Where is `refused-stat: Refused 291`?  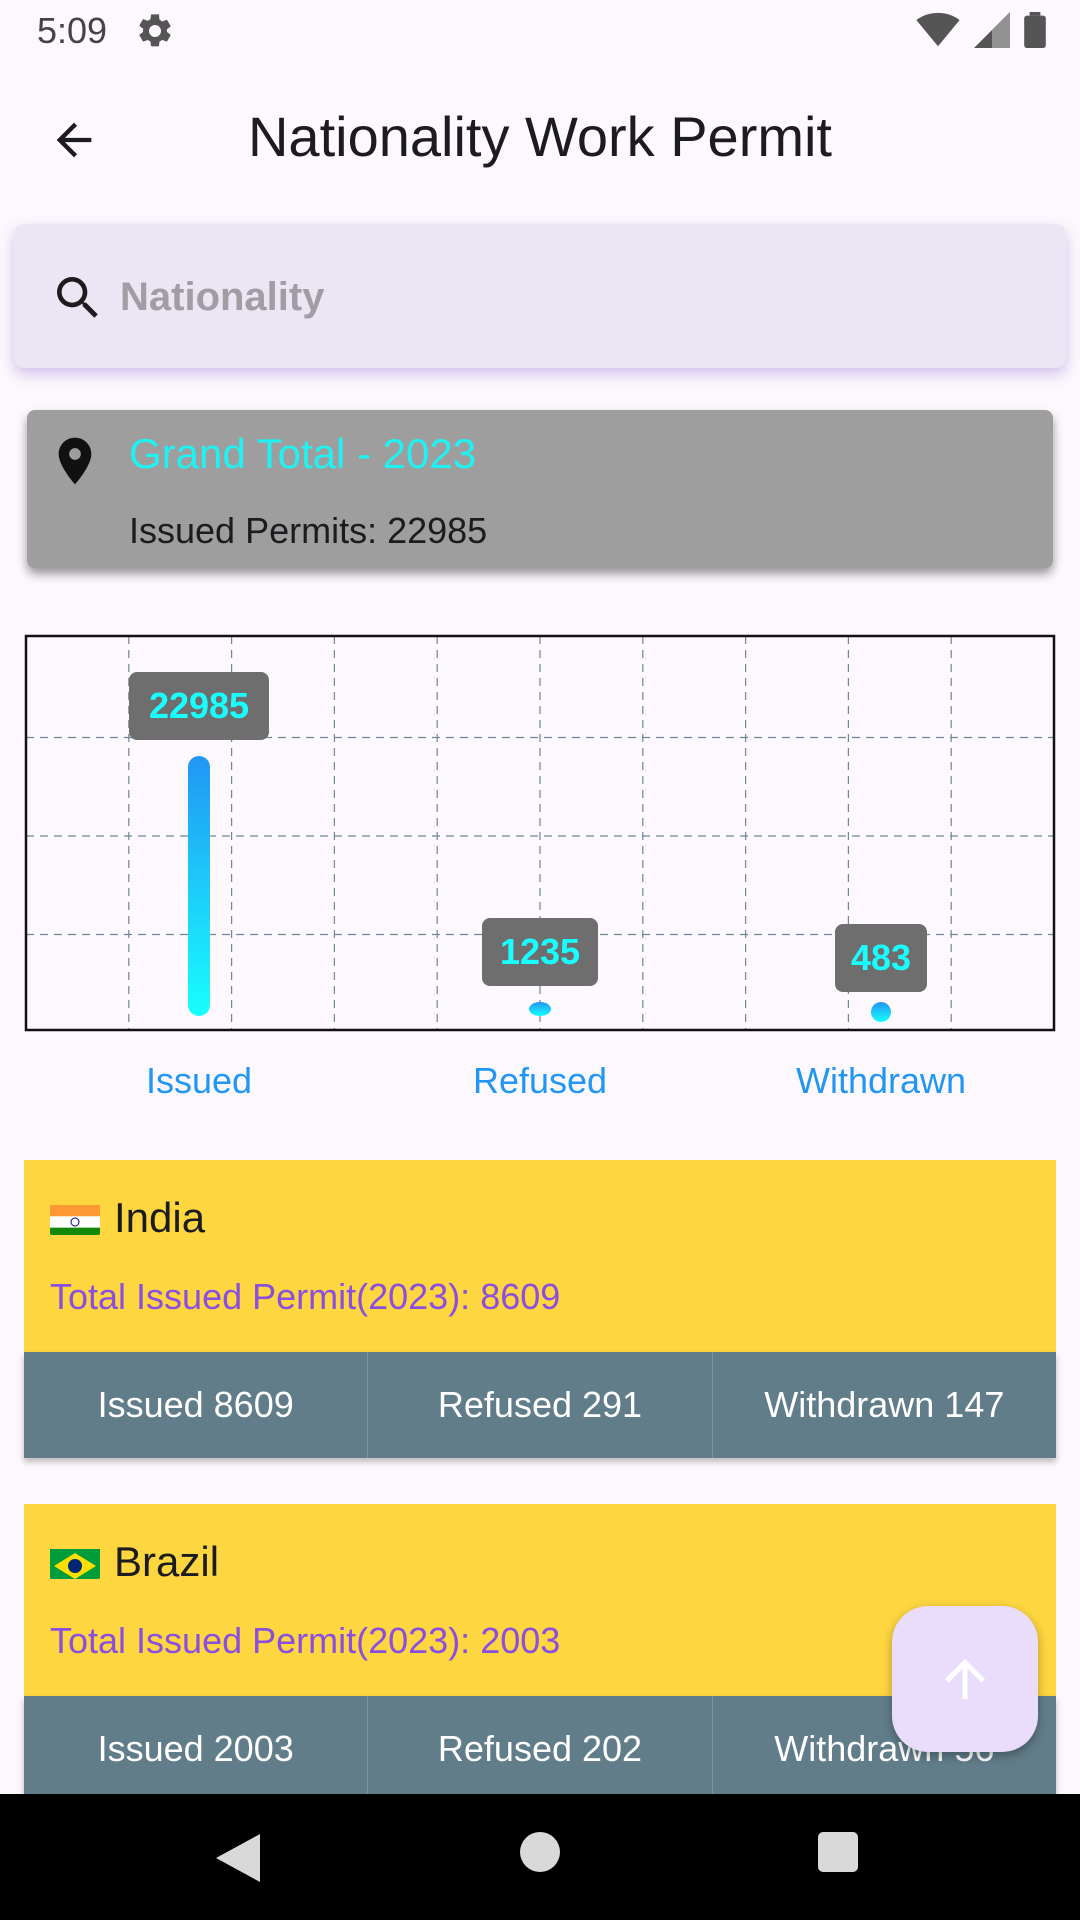 refused-stat: Refused 291 is located at coordinates (540, 1405).